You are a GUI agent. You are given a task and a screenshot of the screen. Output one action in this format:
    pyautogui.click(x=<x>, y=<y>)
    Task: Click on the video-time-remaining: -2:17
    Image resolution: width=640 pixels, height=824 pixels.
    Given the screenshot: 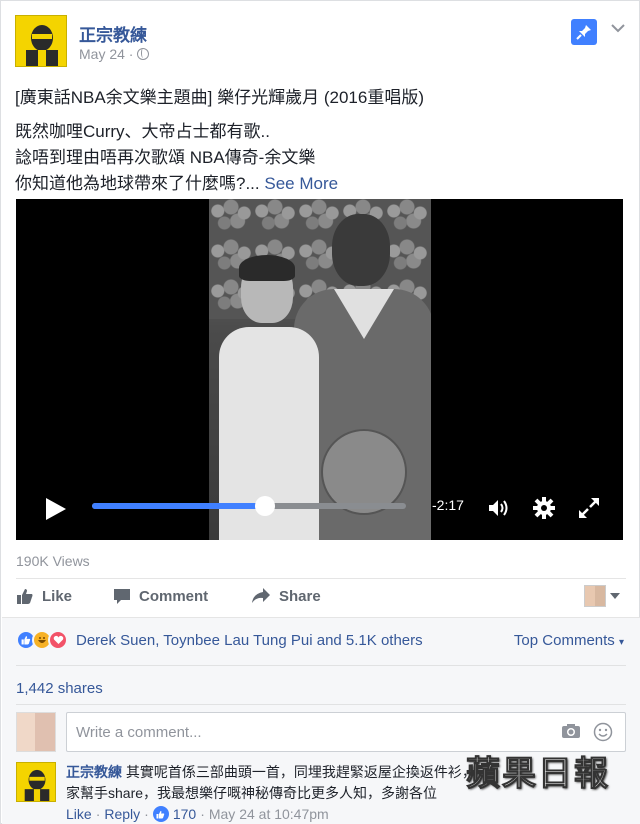 What is the action you would take?
    pyautogui.click(x=448, y=505)
    